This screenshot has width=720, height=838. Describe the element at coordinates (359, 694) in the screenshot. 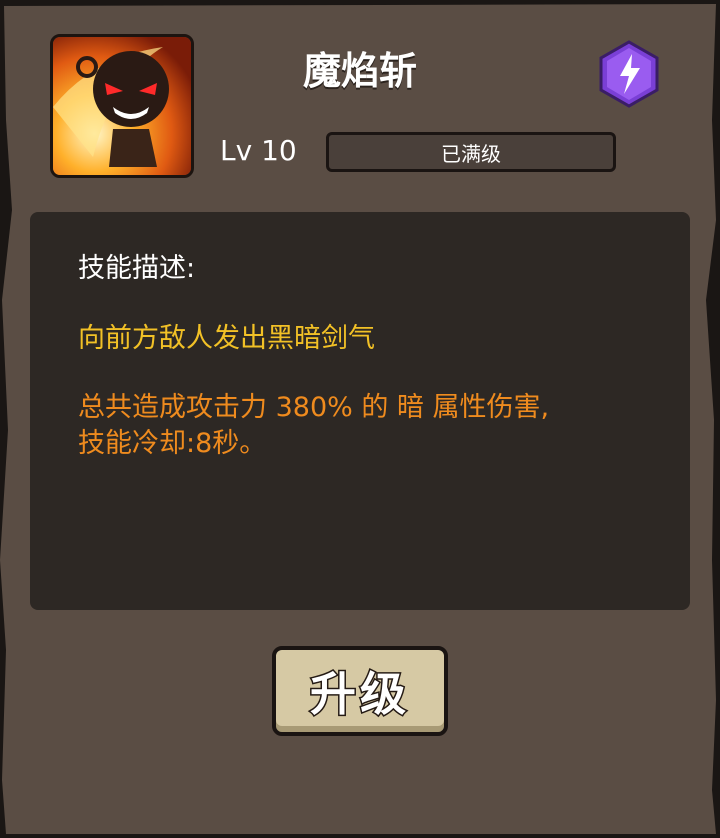

I see `upgrade-button-label: 升级` at that location.